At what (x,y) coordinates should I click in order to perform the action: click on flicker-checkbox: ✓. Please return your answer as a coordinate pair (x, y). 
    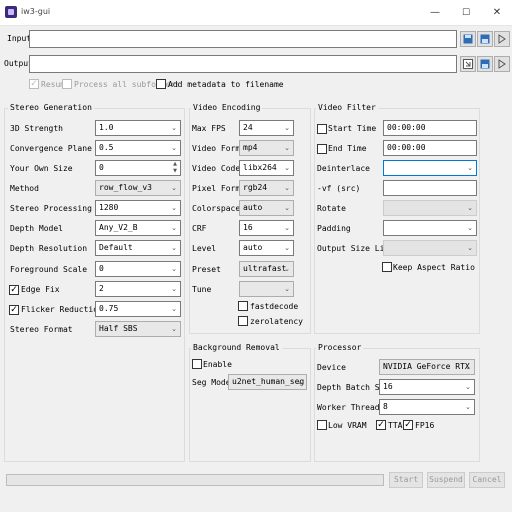
    Looking at the image, I should click on (14, 310).